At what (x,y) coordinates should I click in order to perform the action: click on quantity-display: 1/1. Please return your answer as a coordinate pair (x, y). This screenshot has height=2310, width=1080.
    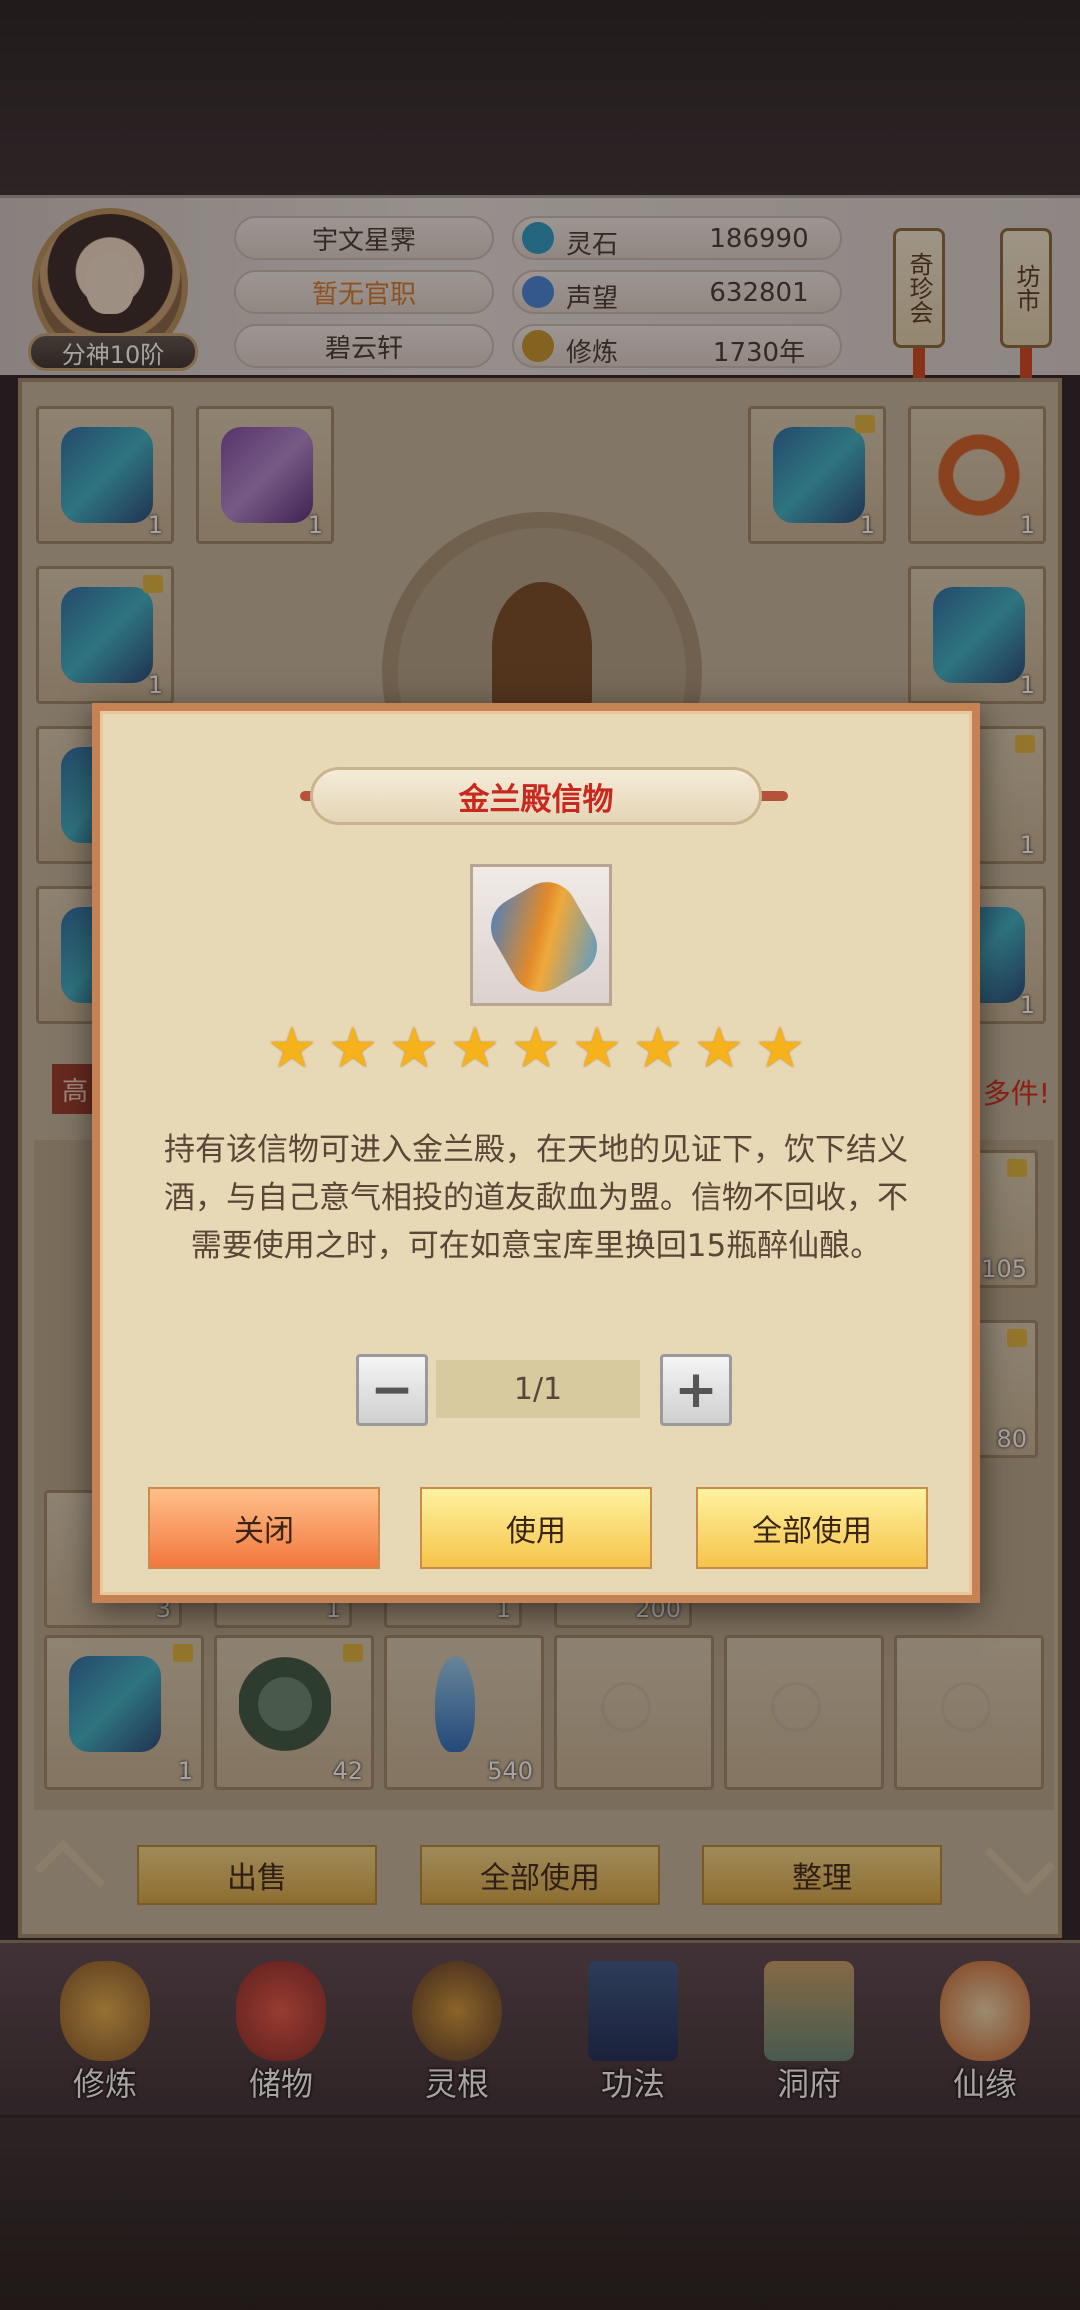
    Looking at the image, I should click on (538, 1389).